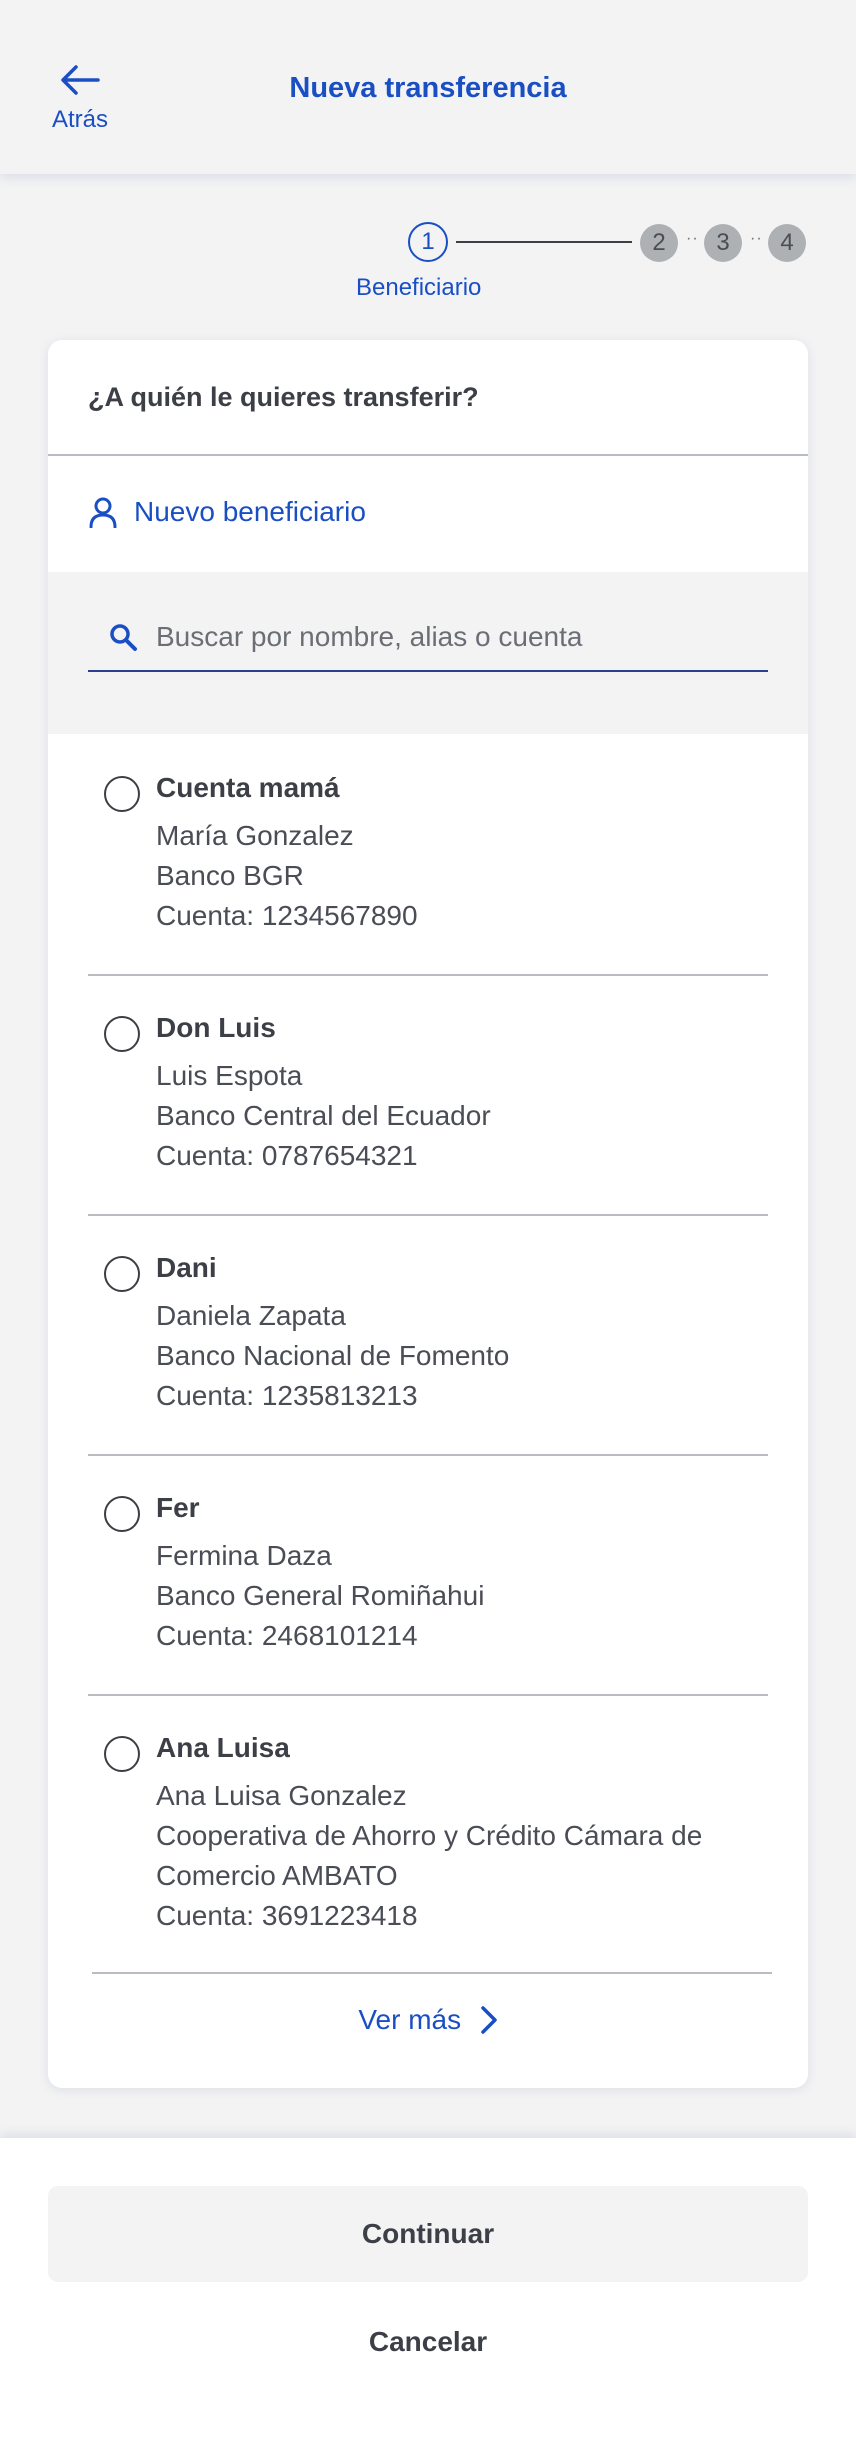 The image size is (856, 2444). Describe the element at coordinates (248, 787) in the screenshot. I see `beneficiary-alias: Cuenta mamá` at that location.